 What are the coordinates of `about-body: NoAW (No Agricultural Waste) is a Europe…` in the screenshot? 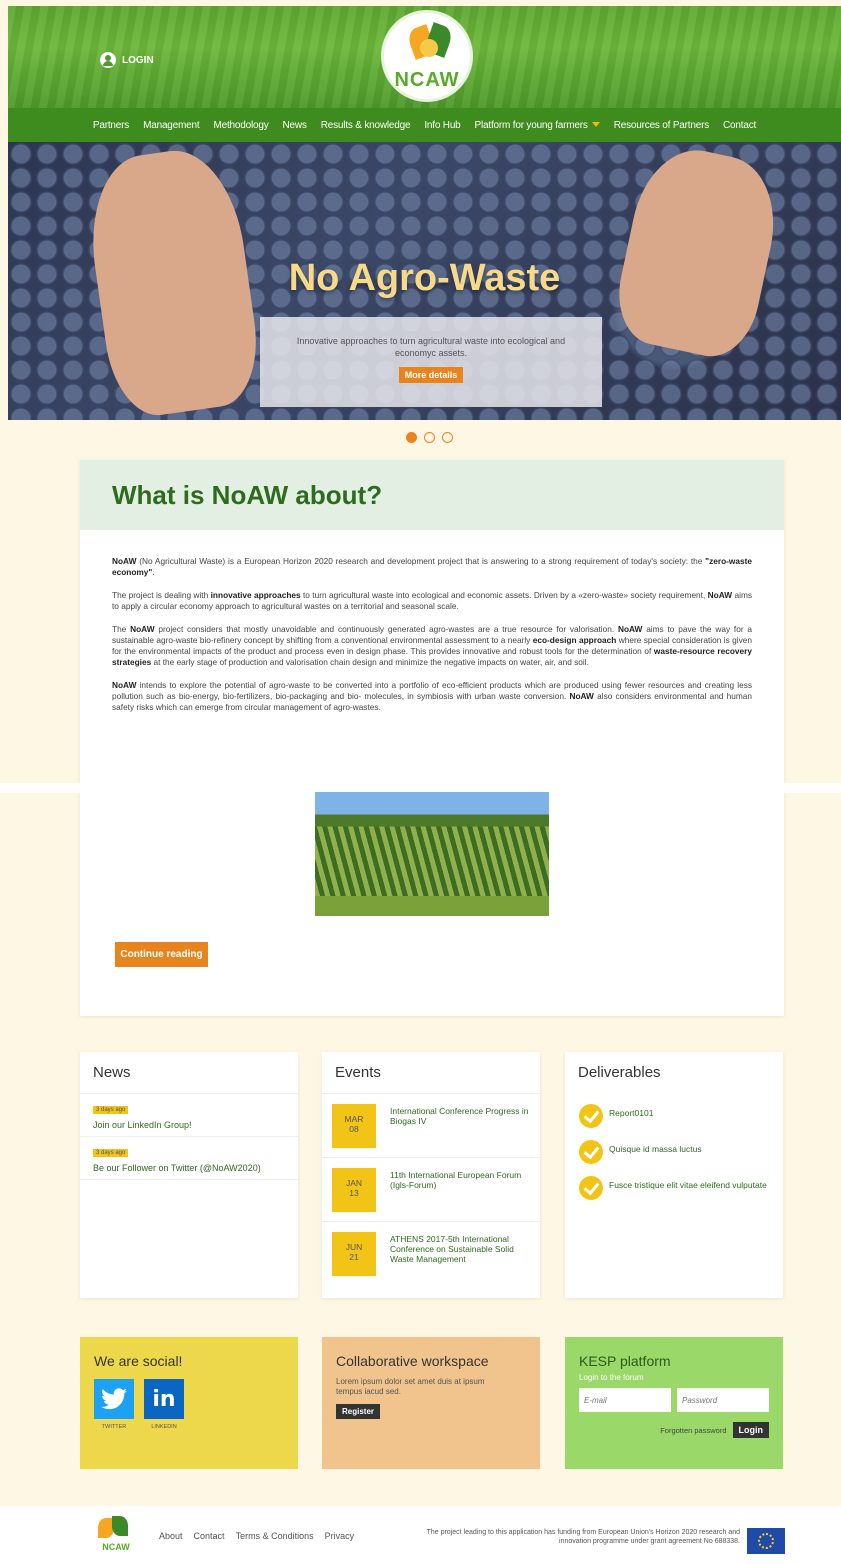 It's located at (432, 621).